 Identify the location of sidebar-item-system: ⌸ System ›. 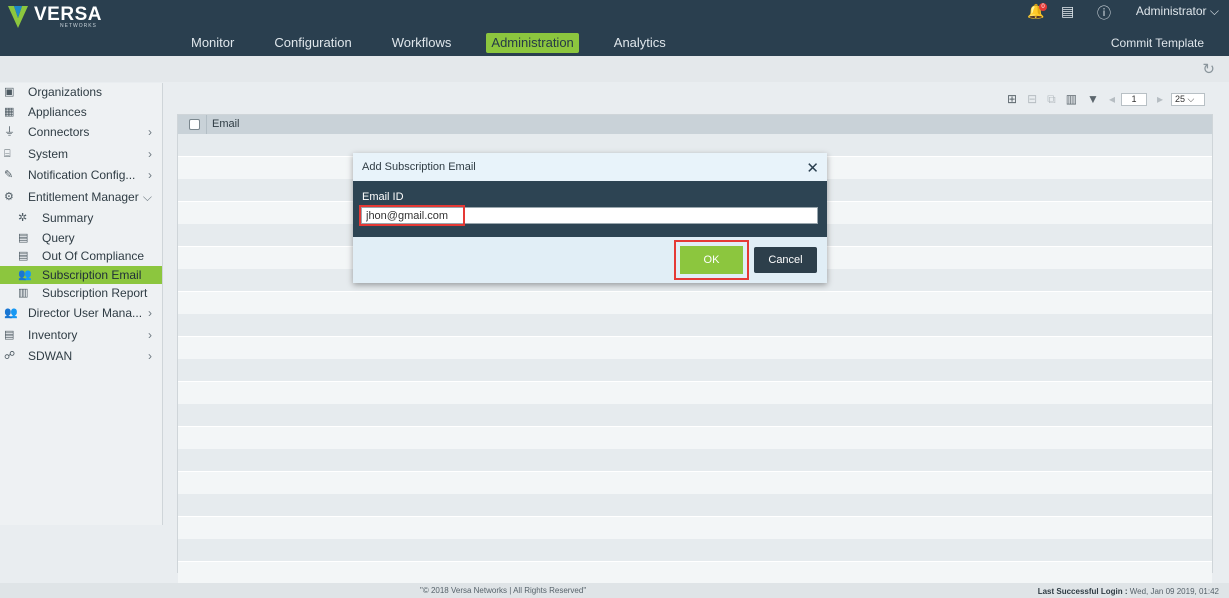
(81, 154).